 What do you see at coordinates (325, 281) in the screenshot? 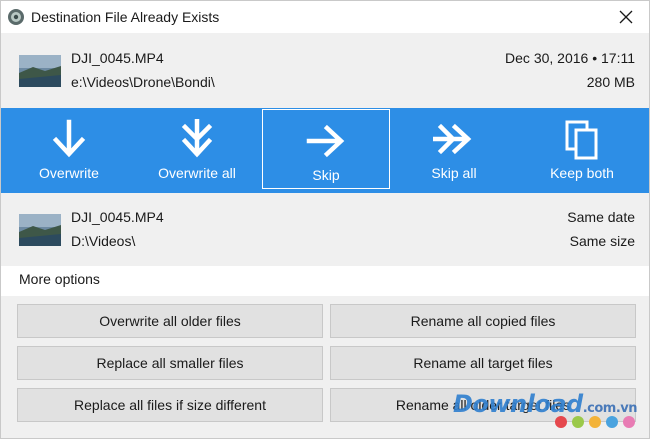
I see `more-options-header: More options` at bounding box center [325, 281].